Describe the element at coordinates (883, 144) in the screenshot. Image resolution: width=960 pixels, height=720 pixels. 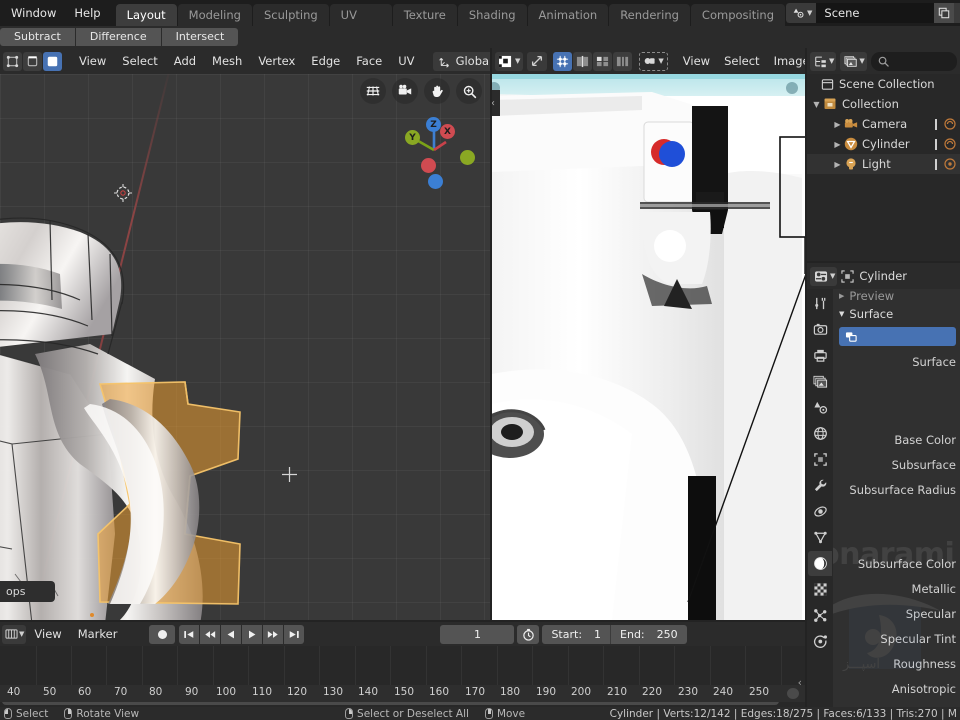
I see `outliner-row-cylinder: ▶ Cylinder` at that location.